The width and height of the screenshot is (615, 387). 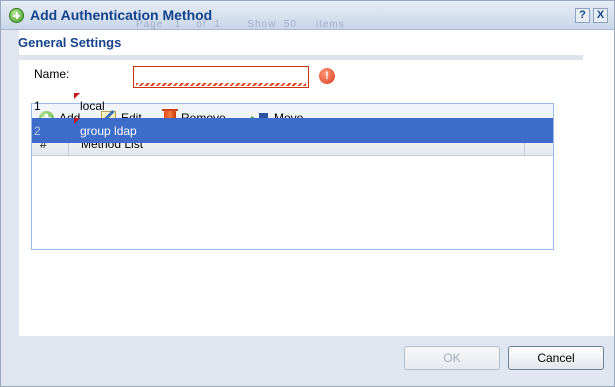 What do you see at coordinates (240, 24) in the screenshot?
I see `background-paging-text: Page 1 of 1 Show 50 items` at bounding box center [240, 24].